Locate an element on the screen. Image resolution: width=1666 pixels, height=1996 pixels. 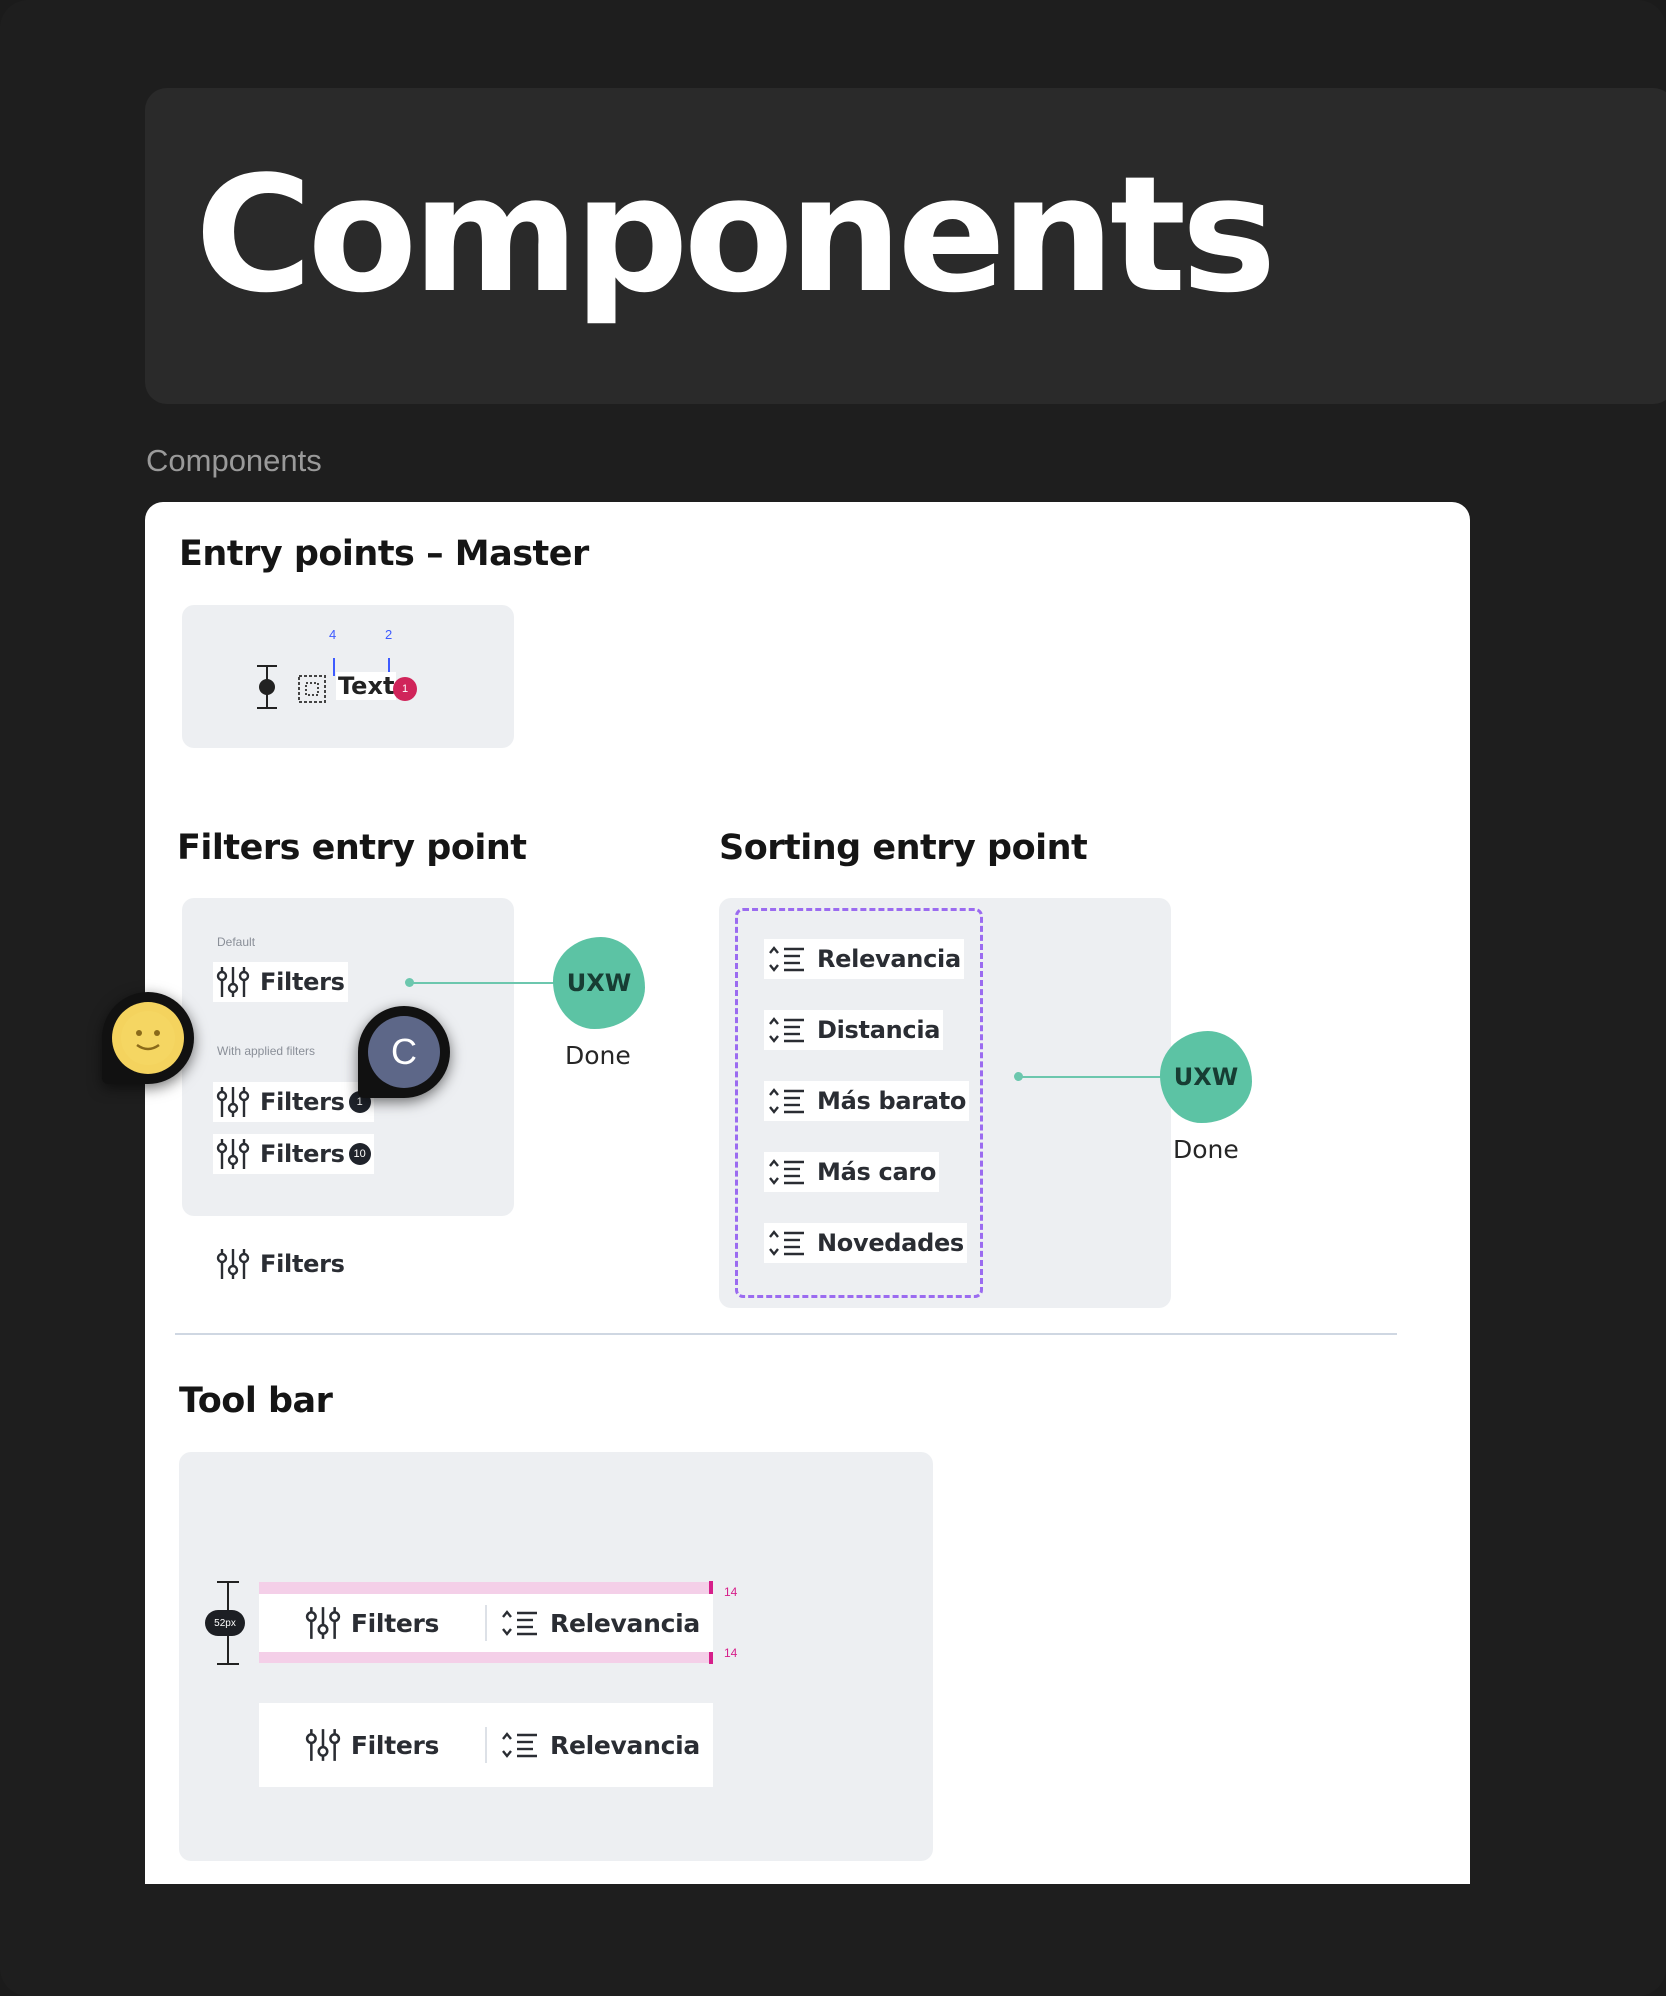
collaborator-avatar-2: C is located at coordinates (404, 1052).